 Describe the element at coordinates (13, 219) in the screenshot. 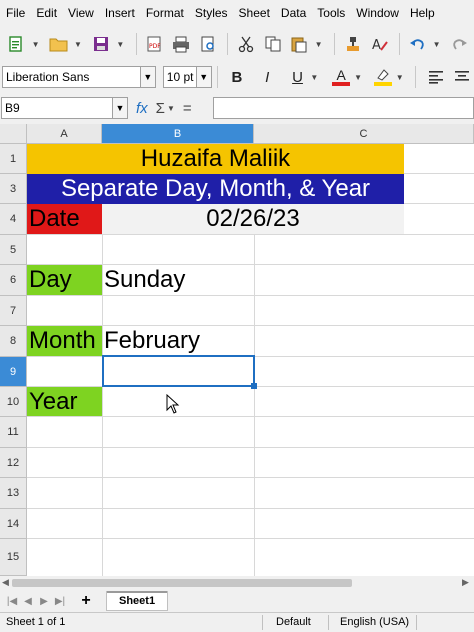

I see `row-header-4: 4` at that location.